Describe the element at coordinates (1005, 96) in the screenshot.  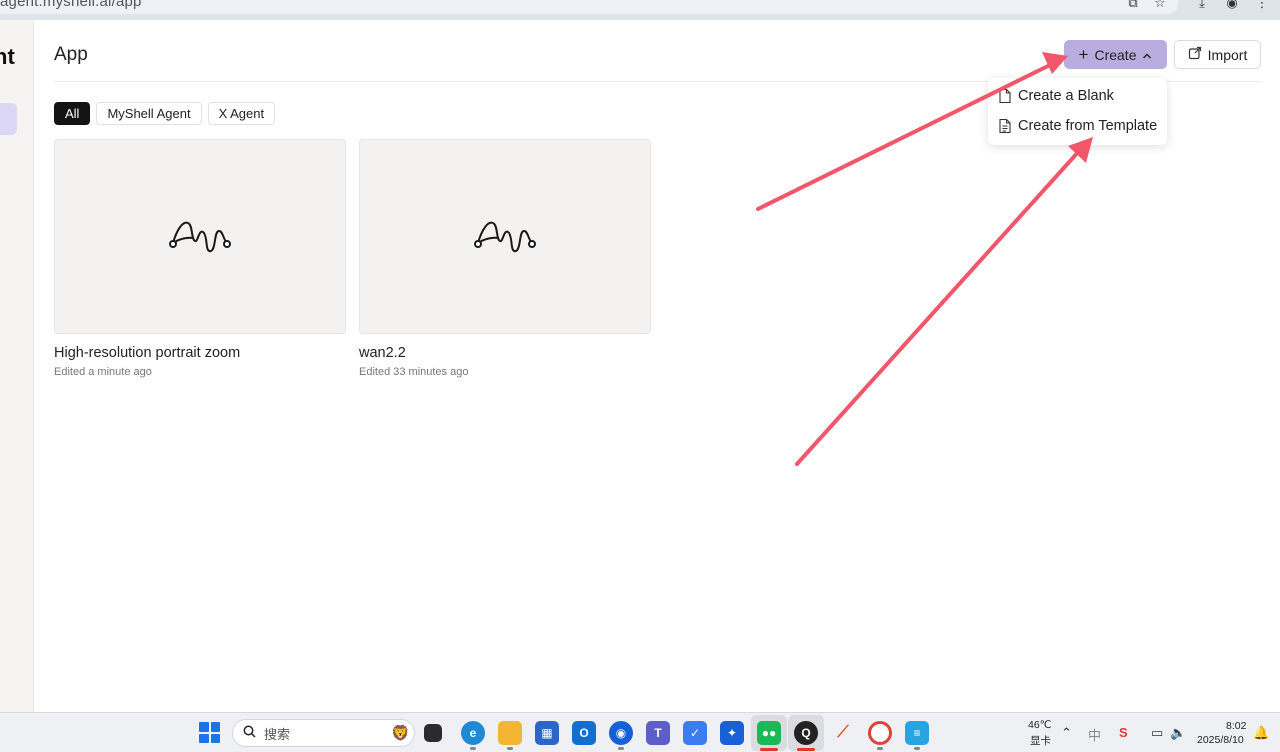
I see `blank-file-icon` at that location.